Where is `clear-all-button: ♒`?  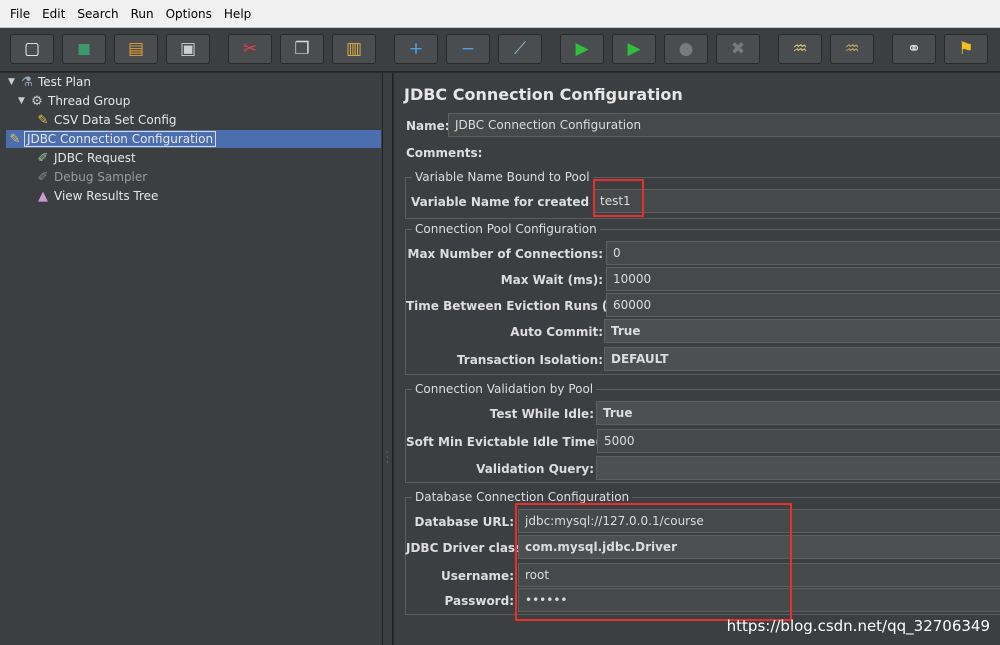
clear-all-button: ♒ is located at coordinates (852, 49).